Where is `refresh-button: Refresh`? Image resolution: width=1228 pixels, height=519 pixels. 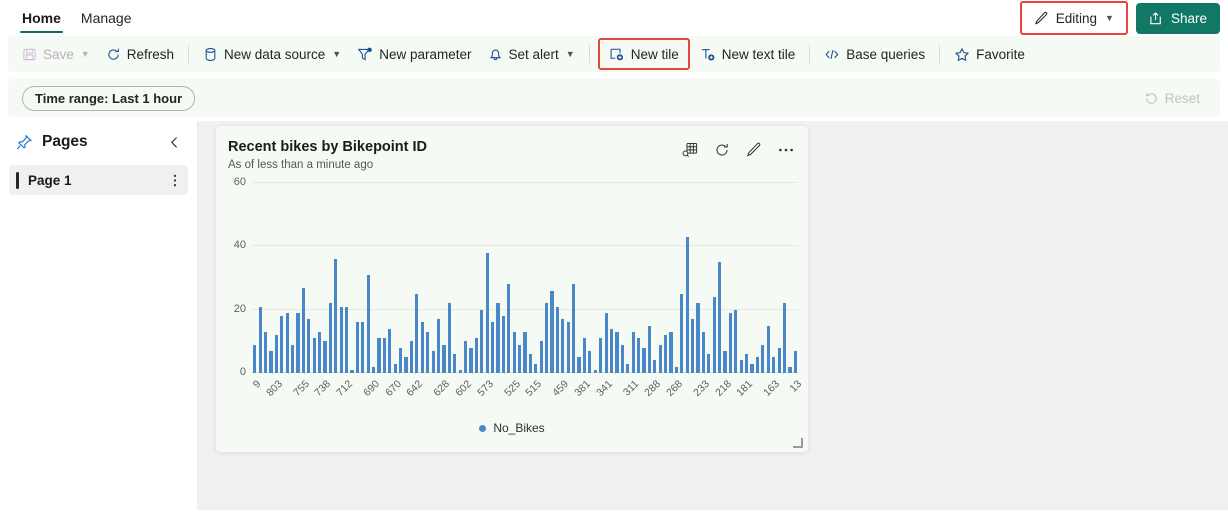
refresh-button: Refresh is located at coordinates (140, 54).